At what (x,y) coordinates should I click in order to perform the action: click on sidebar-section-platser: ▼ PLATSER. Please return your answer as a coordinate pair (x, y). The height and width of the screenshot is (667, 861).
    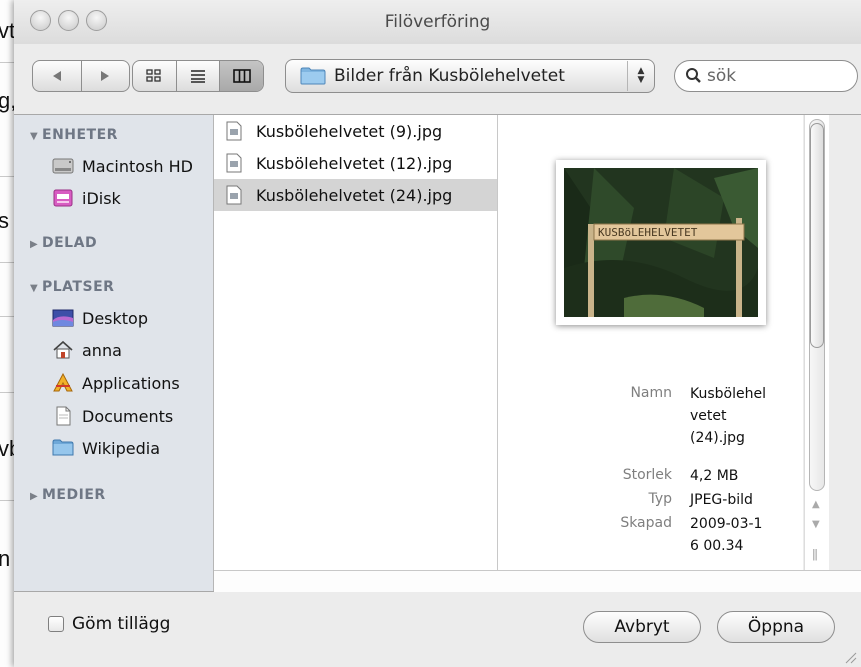
    Looking at the image, I should click on (72, 287).